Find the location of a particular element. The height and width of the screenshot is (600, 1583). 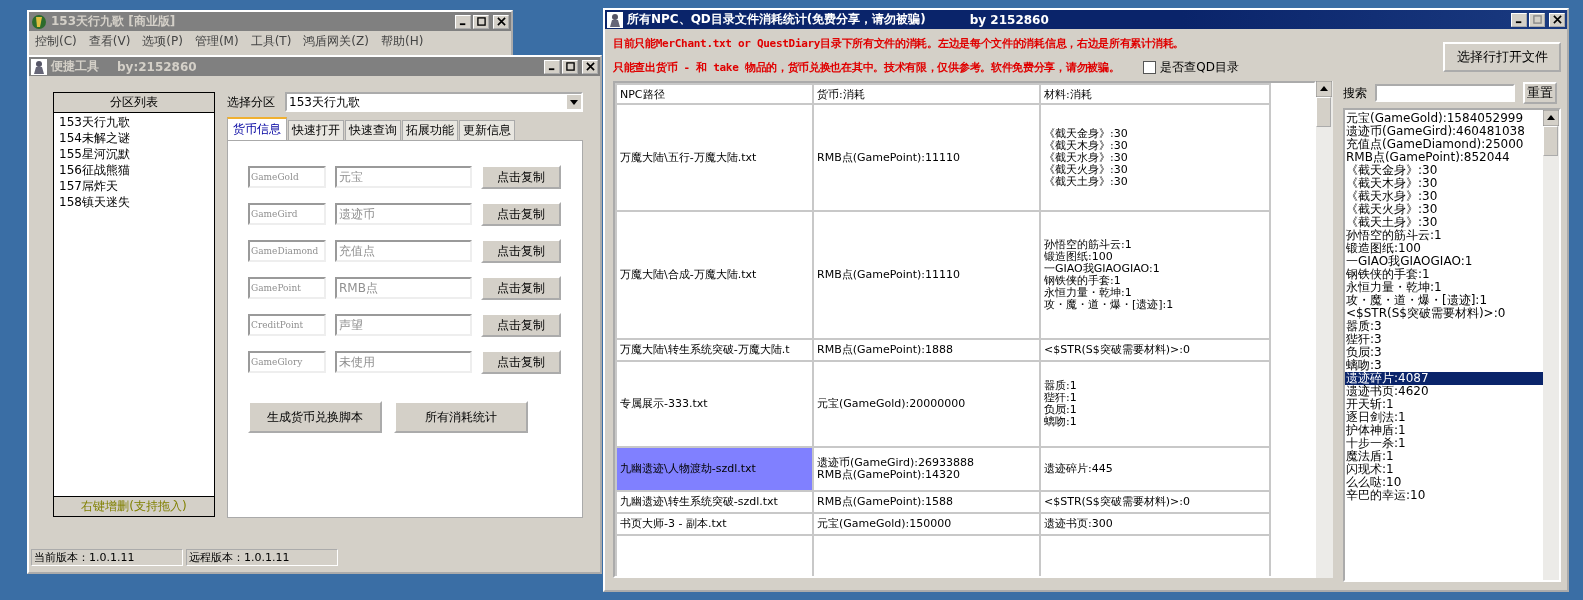

list-item: 逐日剑法:1 is located at coordinates (1444, 417).